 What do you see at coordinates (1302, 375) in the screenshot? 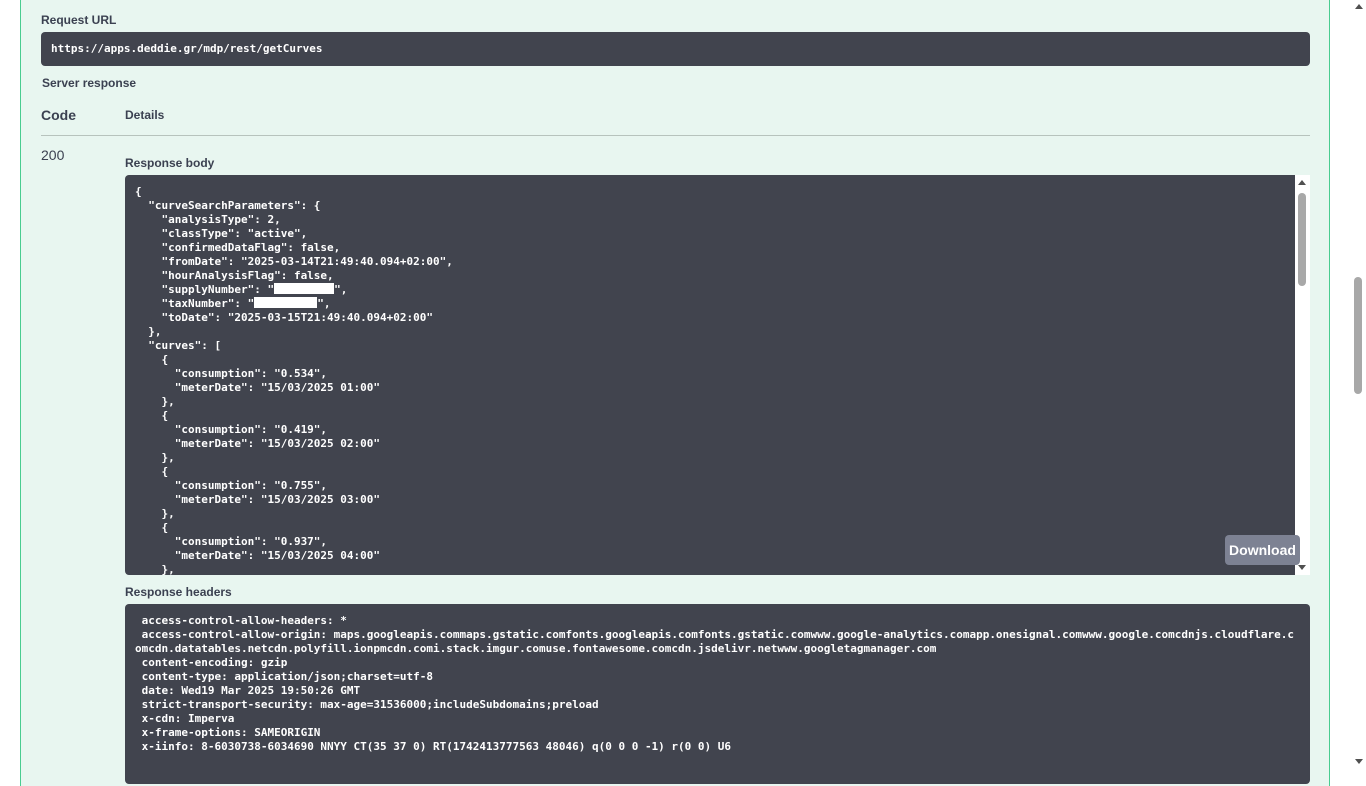
I see `response-body-scrollbar` at bounding box center [1302, 375].